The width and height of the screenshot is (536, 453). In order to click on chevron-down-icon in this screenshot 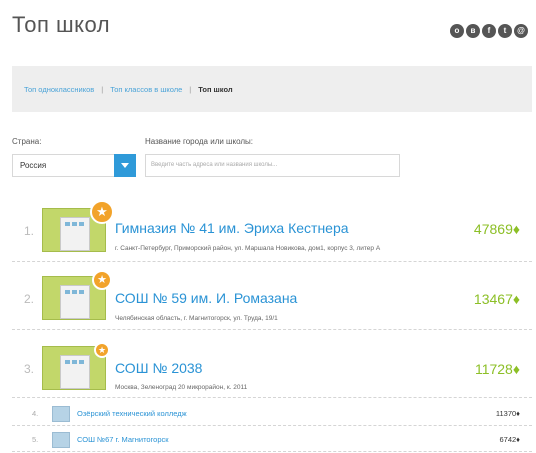, I will do `click(125, 165)`.